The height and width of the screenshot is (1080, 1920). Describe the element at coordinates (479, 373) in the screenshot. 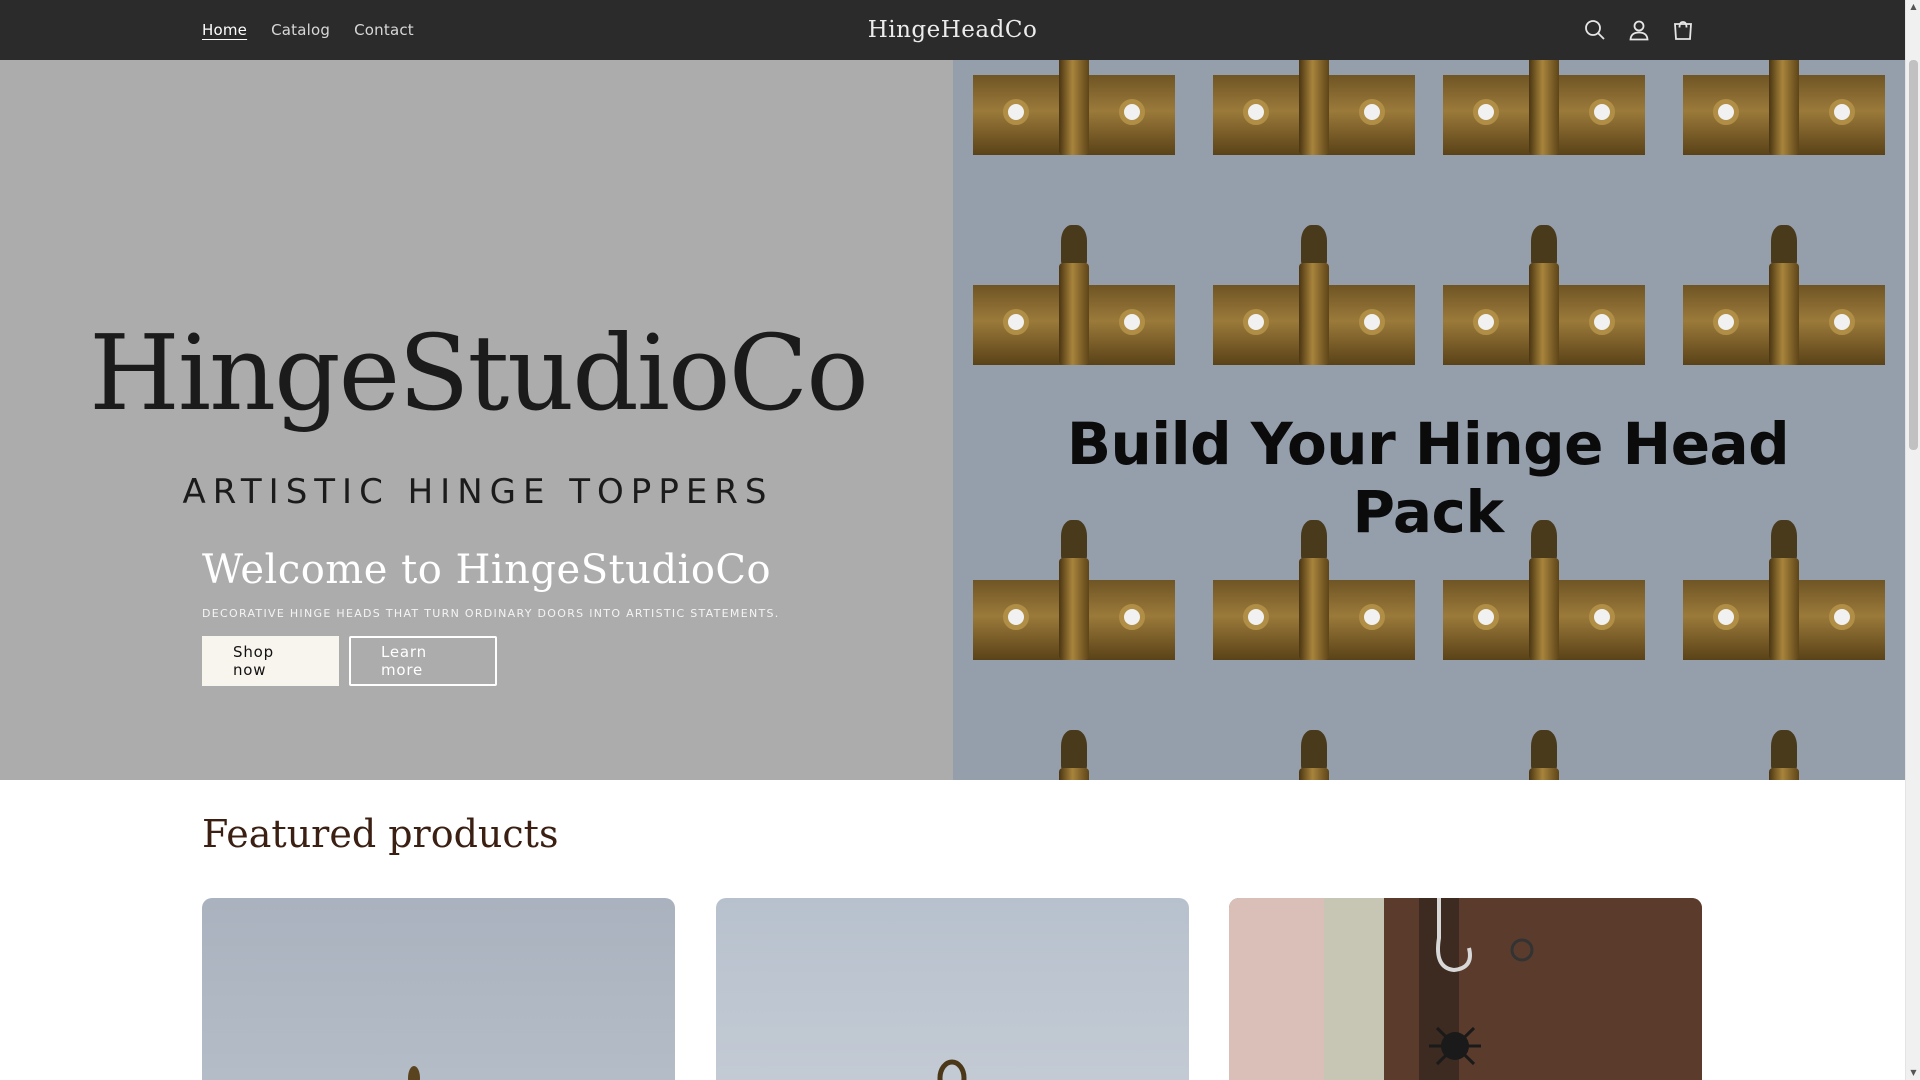

I see `hero-logo-wordmark: HingeStudioCo` at that location.